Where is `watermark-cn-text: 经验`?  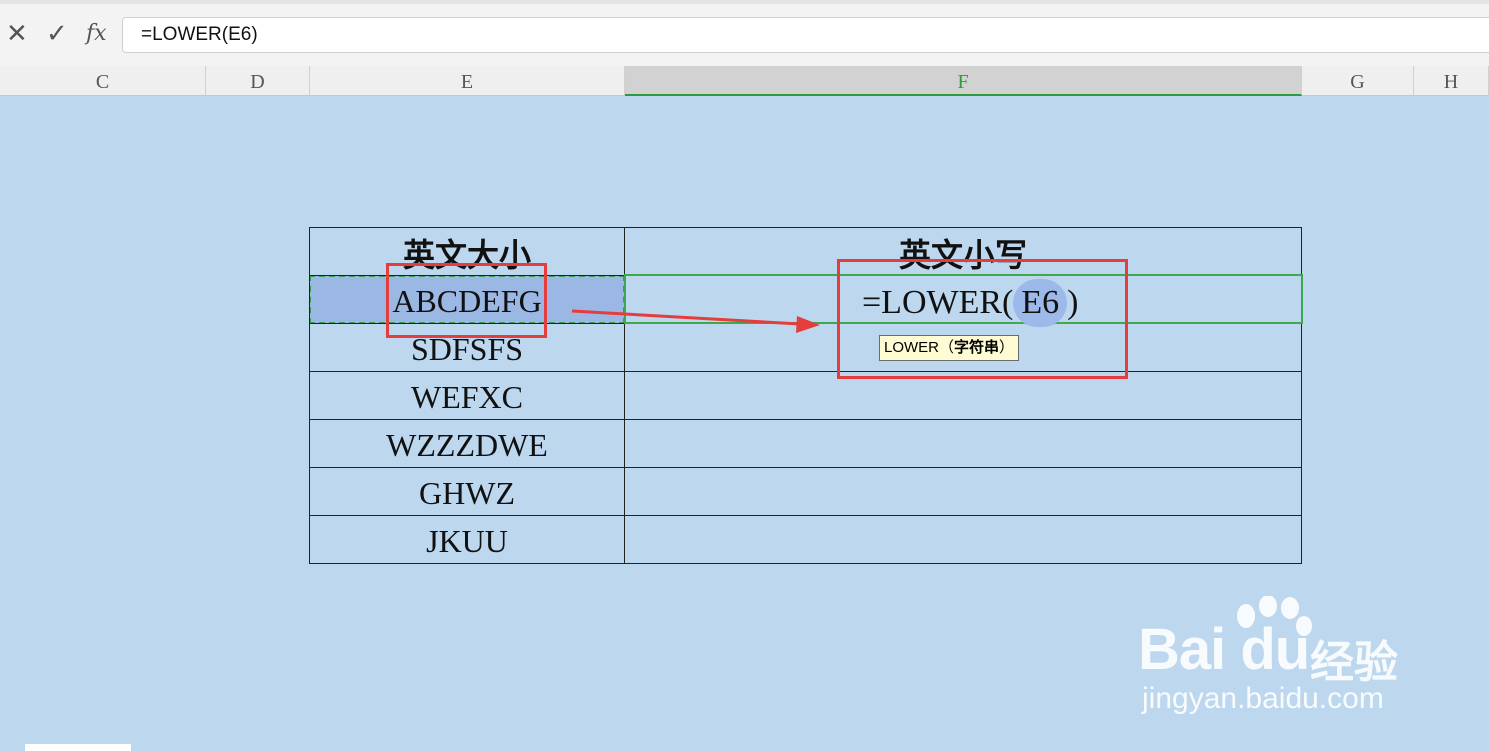
watermark-cn-text: 经验 is located at coordinates (1354, 662).